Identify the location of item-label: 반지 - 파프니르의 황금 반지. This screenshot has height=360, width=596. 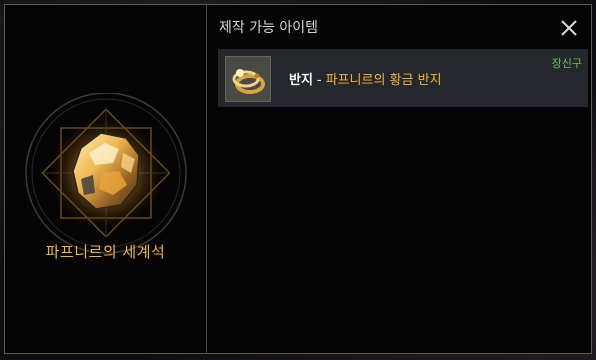
(365, 78).